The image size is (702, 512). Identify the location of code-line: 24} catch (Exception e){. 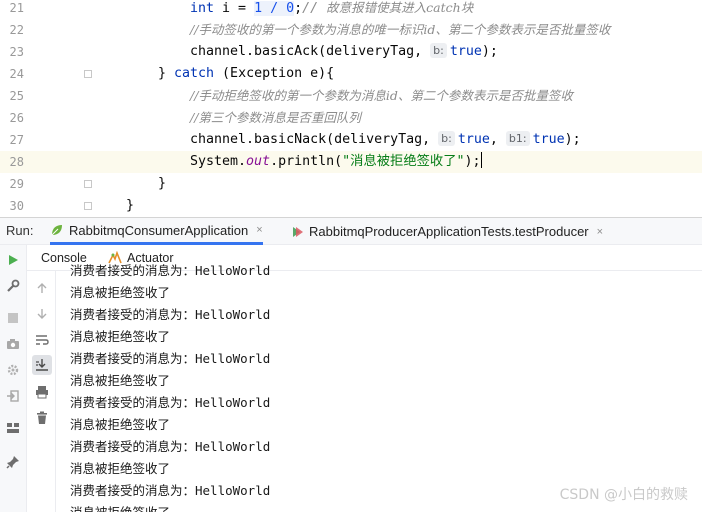
(351, 74).